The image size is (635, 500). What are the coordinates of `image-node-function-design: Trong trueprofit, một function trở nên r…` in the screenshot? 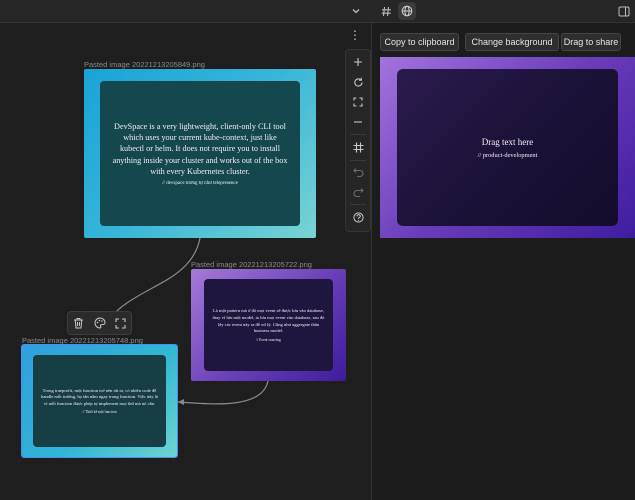 It's located at (99, 401).